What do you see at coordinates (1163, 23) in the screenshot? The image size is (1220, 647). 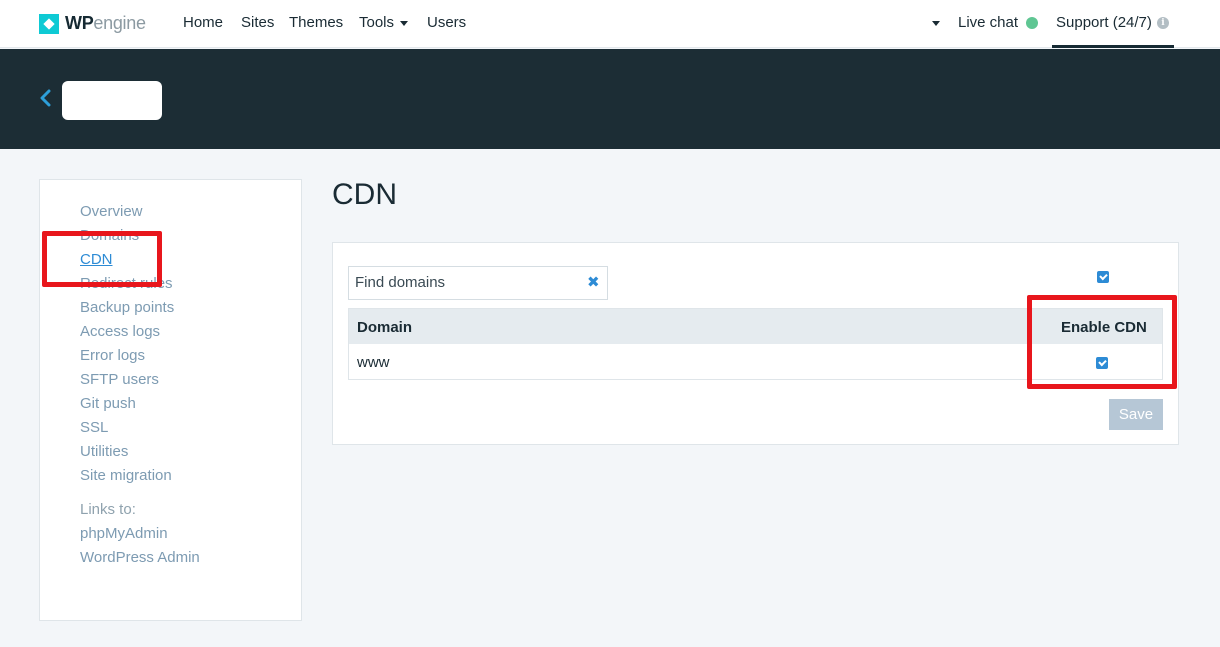 I see `info-icon: i` at bounding box center [1163, 23].